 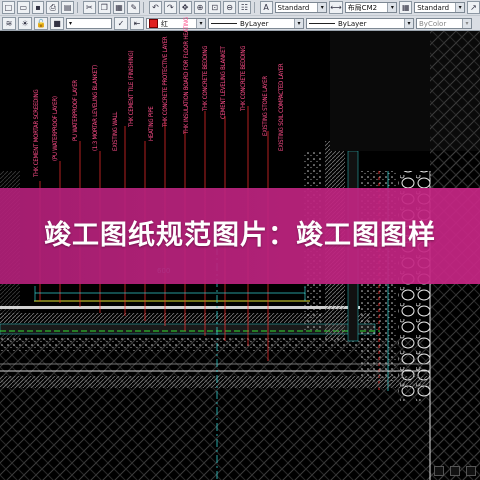 What do you see at coordinates (433, 23) in the screenshot?
I see `plot-style-value: ByColor` at bounding box center [433, 23].